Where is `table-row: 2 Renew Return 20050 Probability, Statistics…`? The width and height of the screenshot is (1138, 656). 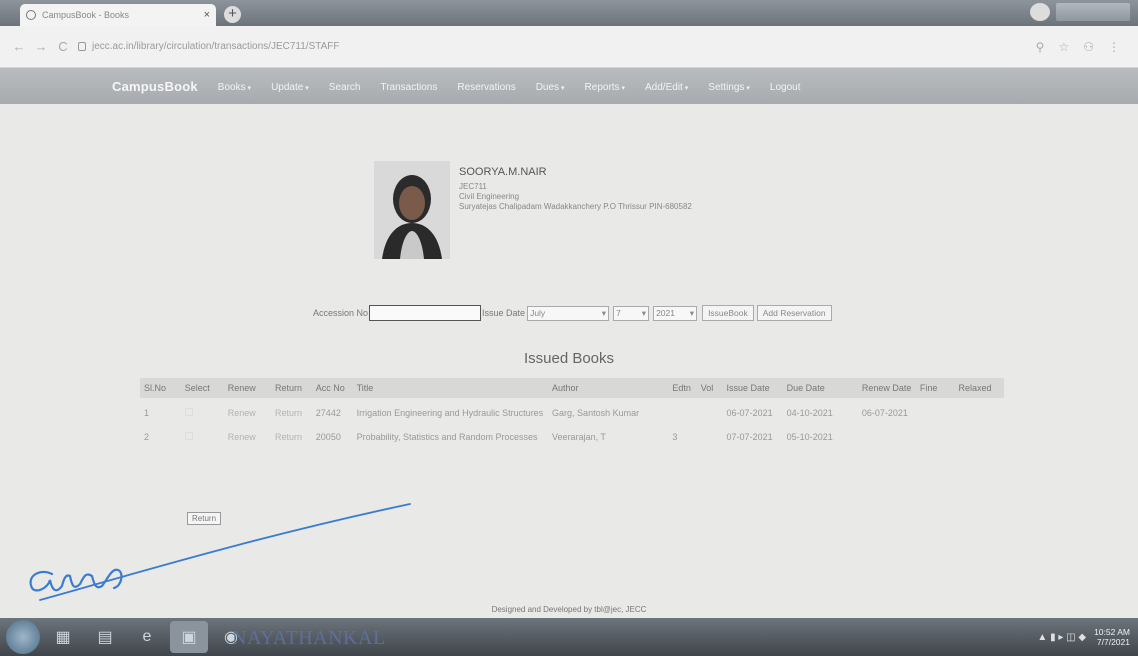
table-row: 2 Renew Return 20050 Probability, Statistics… is located at coordinates (572, 434).